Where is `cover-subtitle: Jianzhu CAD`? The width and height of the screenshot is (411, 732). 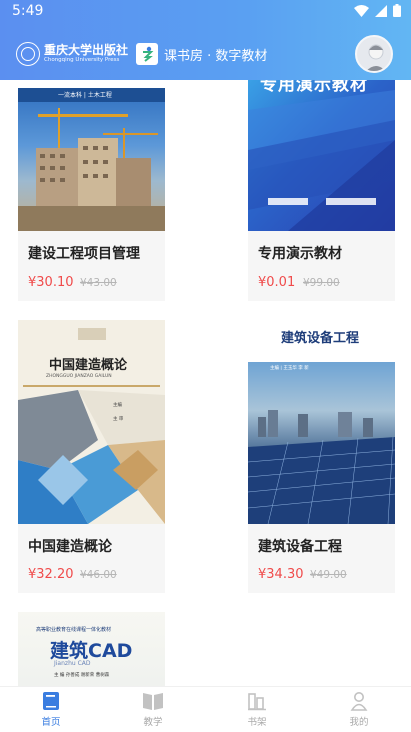
cover-subtitle: Jianzhu CAD is located at coordinates (72, 663).